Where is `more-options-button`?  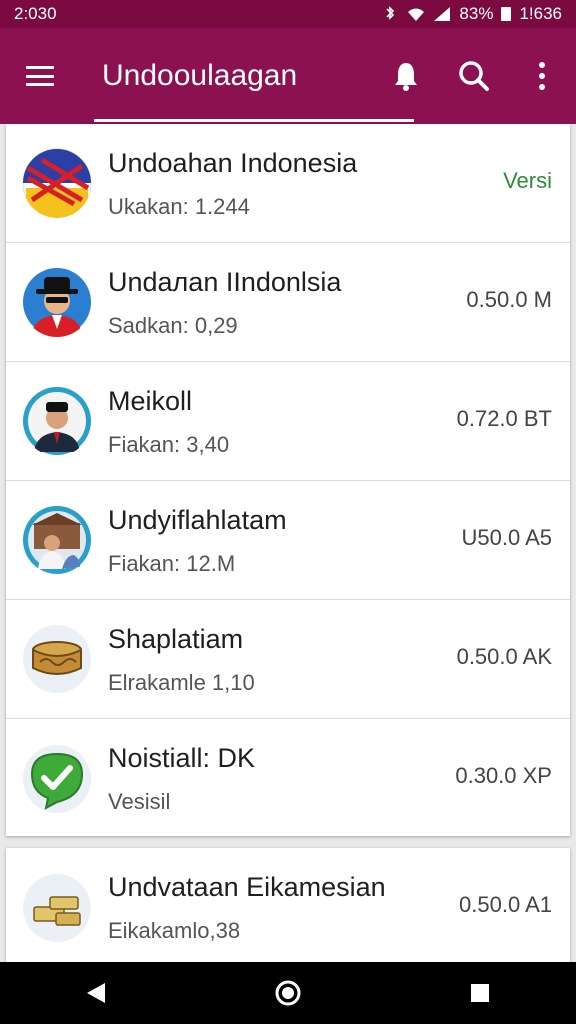 more-options-button is located at coordinates (542, 76).